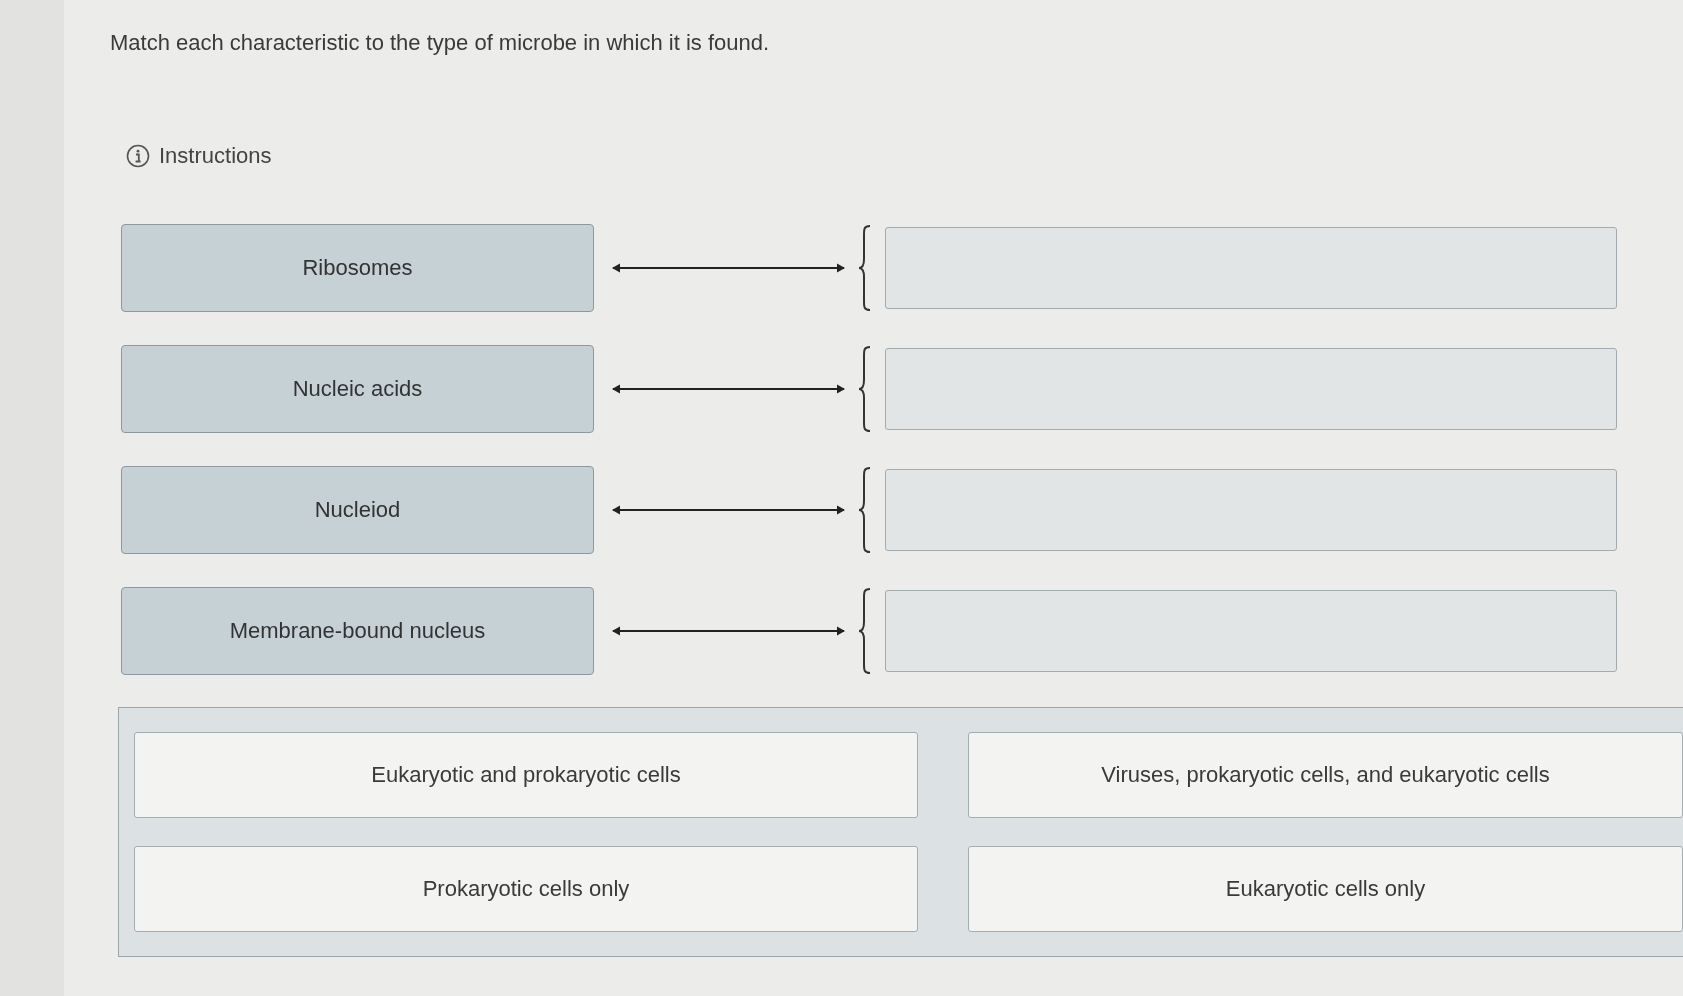 The width and height of the screenshot is (1683, 996). What do you see at coordinates (357, 268) in the screenshot?
I see `characteristic-label: Ribosomes` at bounding box center [357, 268].